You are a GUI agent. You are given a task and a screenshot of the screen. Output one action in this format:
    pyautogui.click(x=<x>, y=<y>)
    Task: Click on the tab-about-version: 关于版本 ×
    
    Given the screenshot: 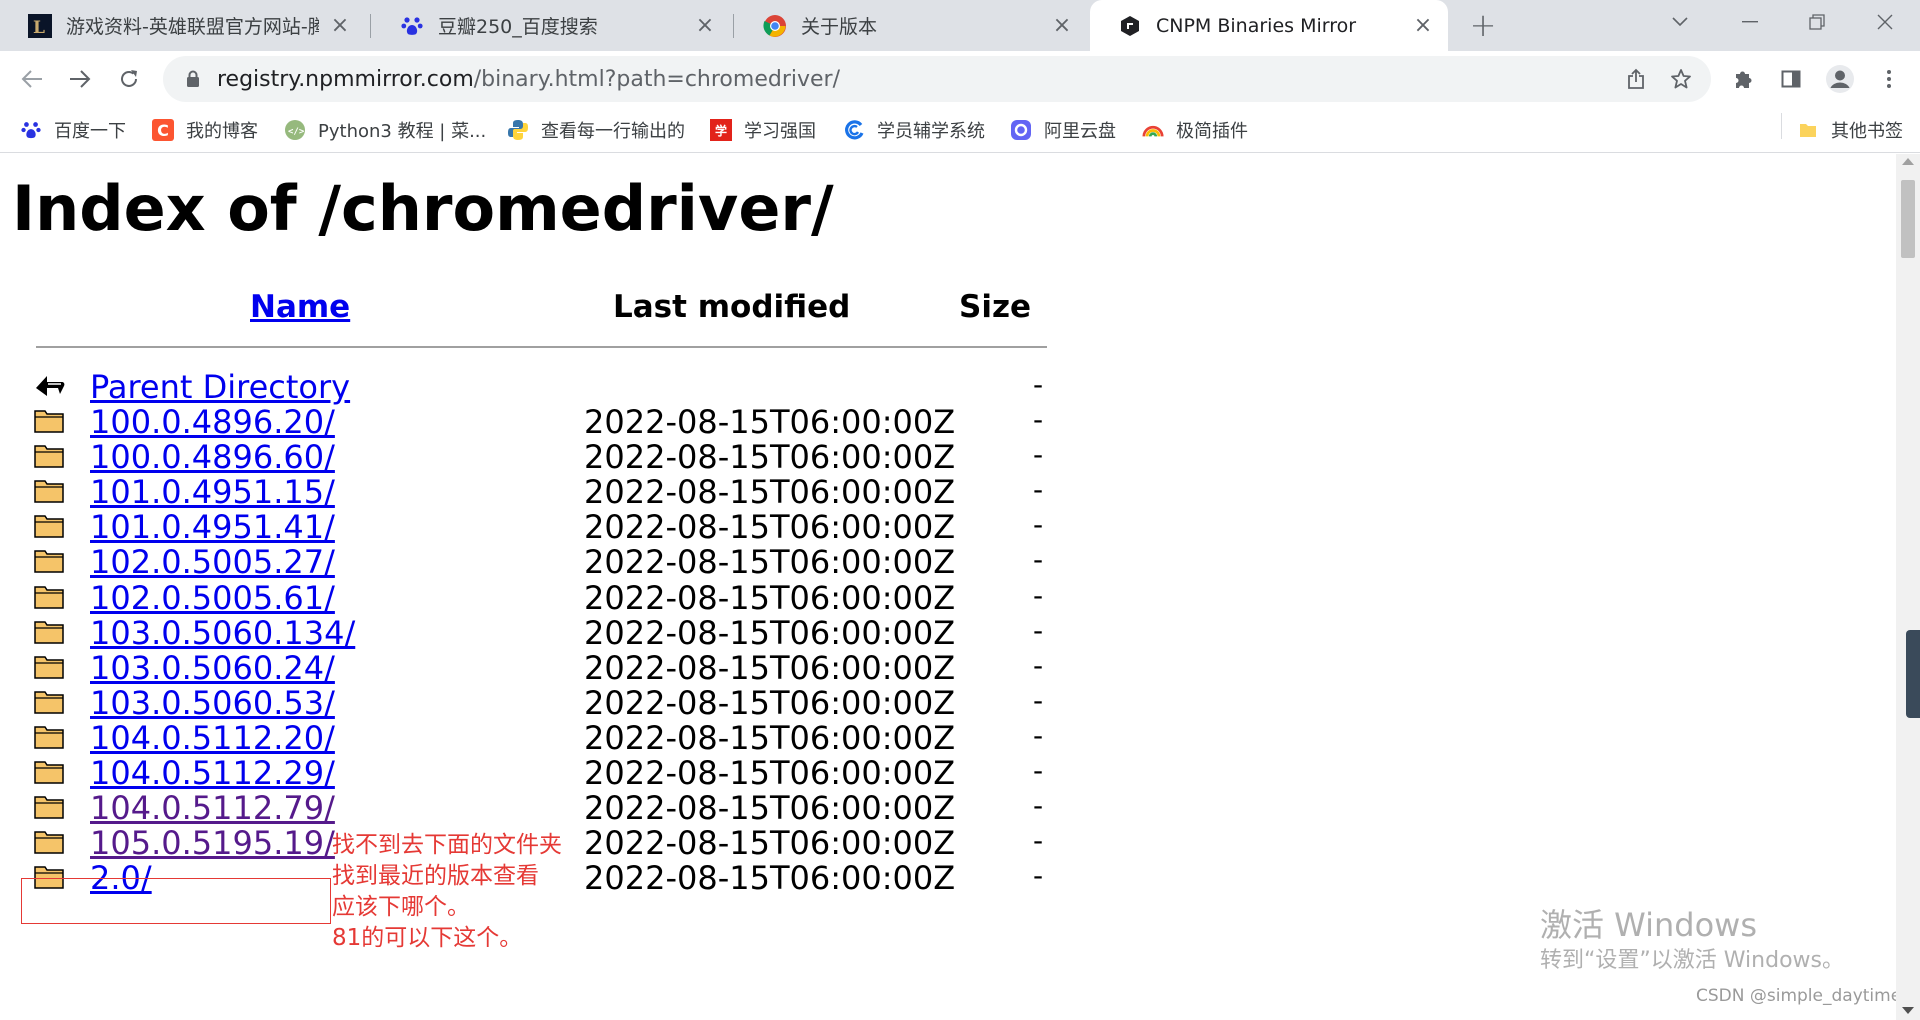 What is the action you would take?
    pyautogui.click(x=911, y=25)
    